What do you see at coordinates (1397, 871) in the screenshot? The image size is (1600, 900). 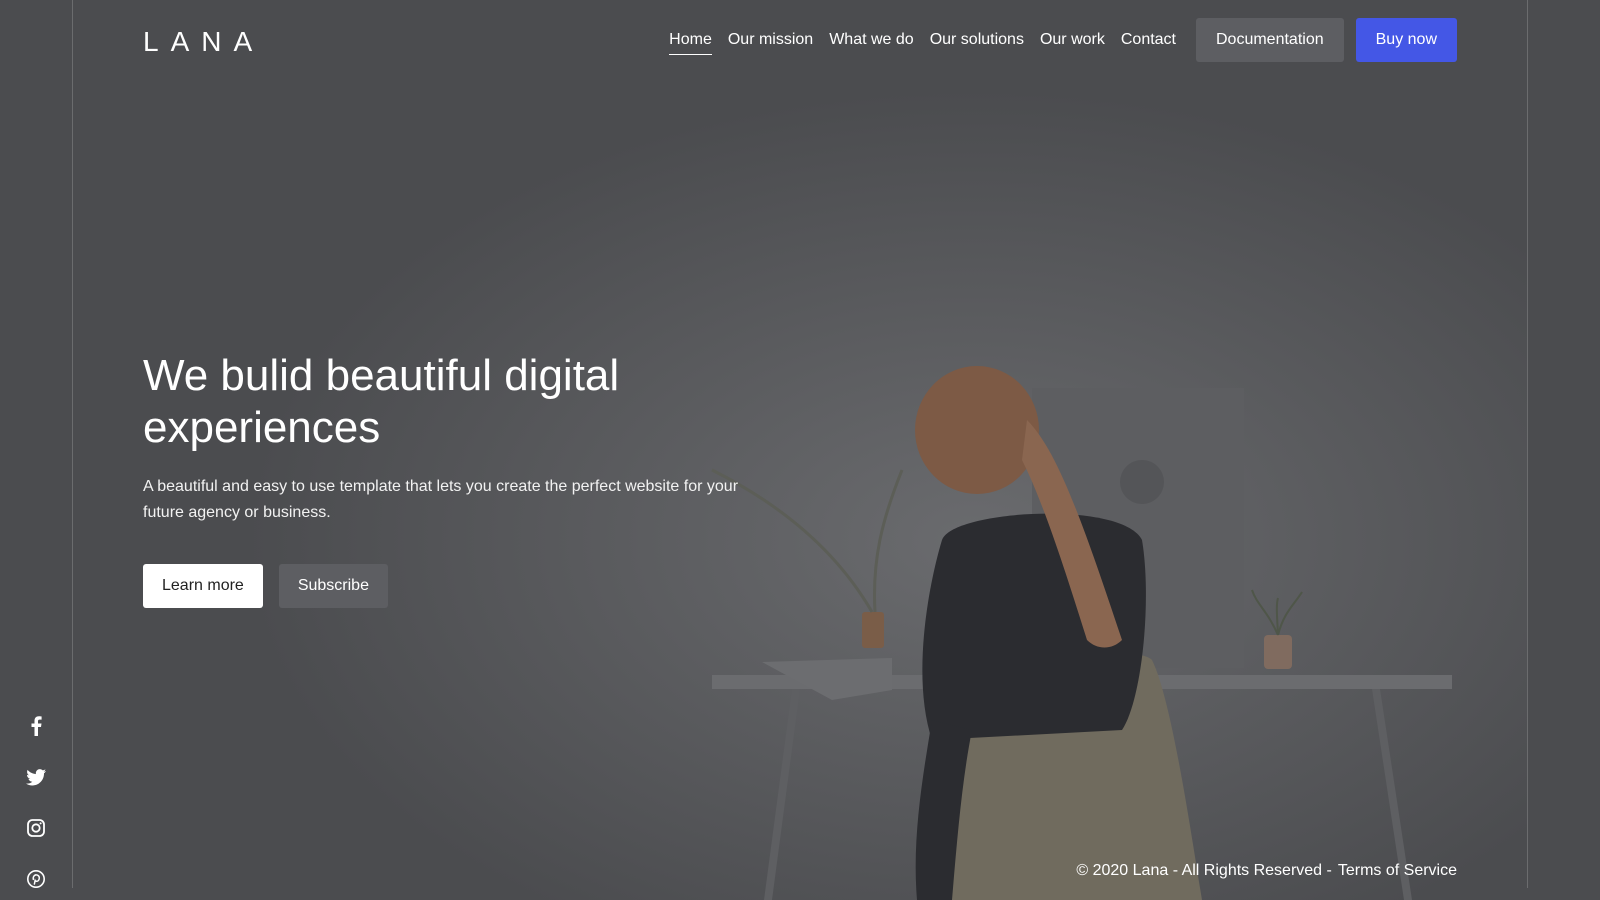 I see `terms-of-service-link: Terms of Service` at bounding box center [1397, 871].